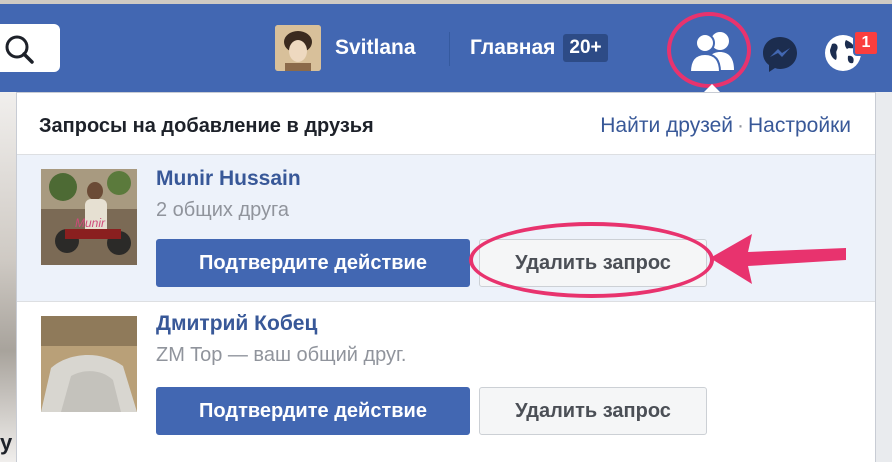  Describe the element at coordinates (666, 125) in the screenshot. I see `find-friends-link: Найти друзей` at that location.